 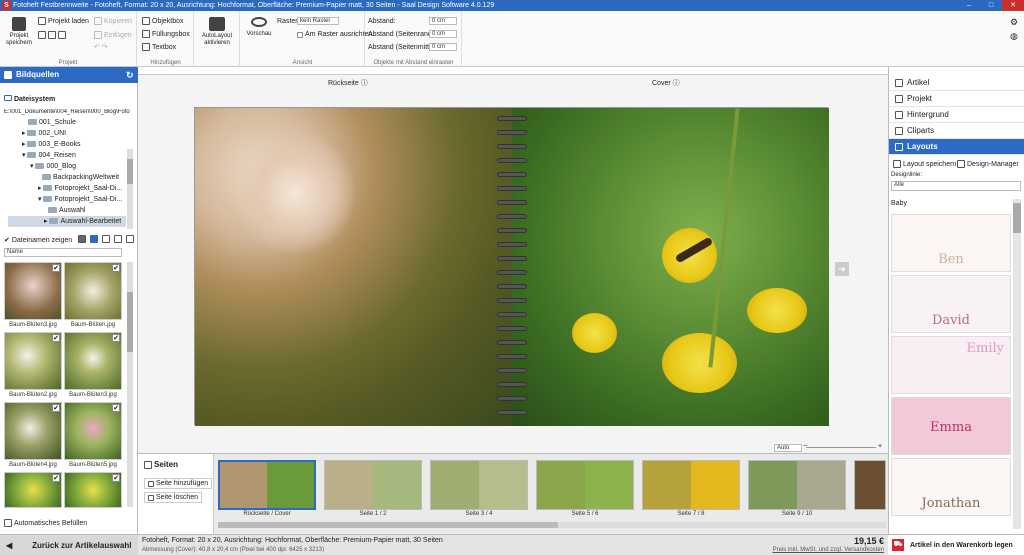 What do you see at coordinates (38, 240) in the screenshot?
I see `show-filenames-checkbox: ✔ Dateinamen zeigen` at bounding box center [38, 240].